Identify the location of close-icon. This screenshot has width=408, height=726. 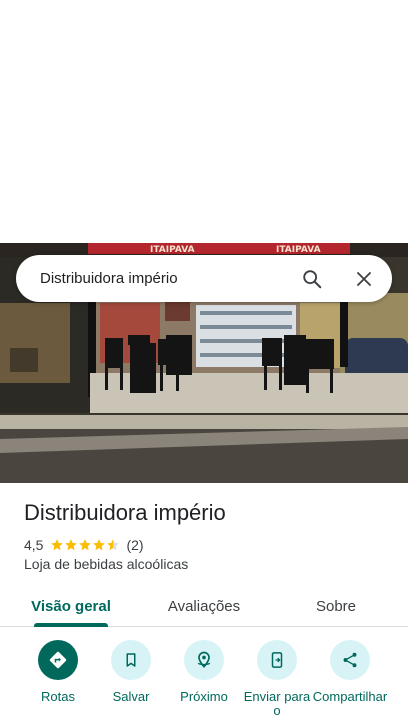
(364, 279).